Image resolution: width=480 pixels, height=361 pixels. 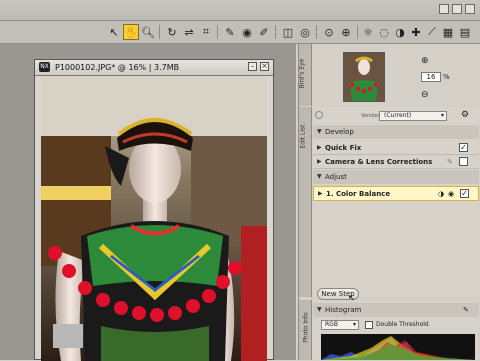 What do you see at coordinates (379, 162) in the screenshot?
I see `camera-lens-label: Camera & Lens Corrections` at bounding box center [379, 162].